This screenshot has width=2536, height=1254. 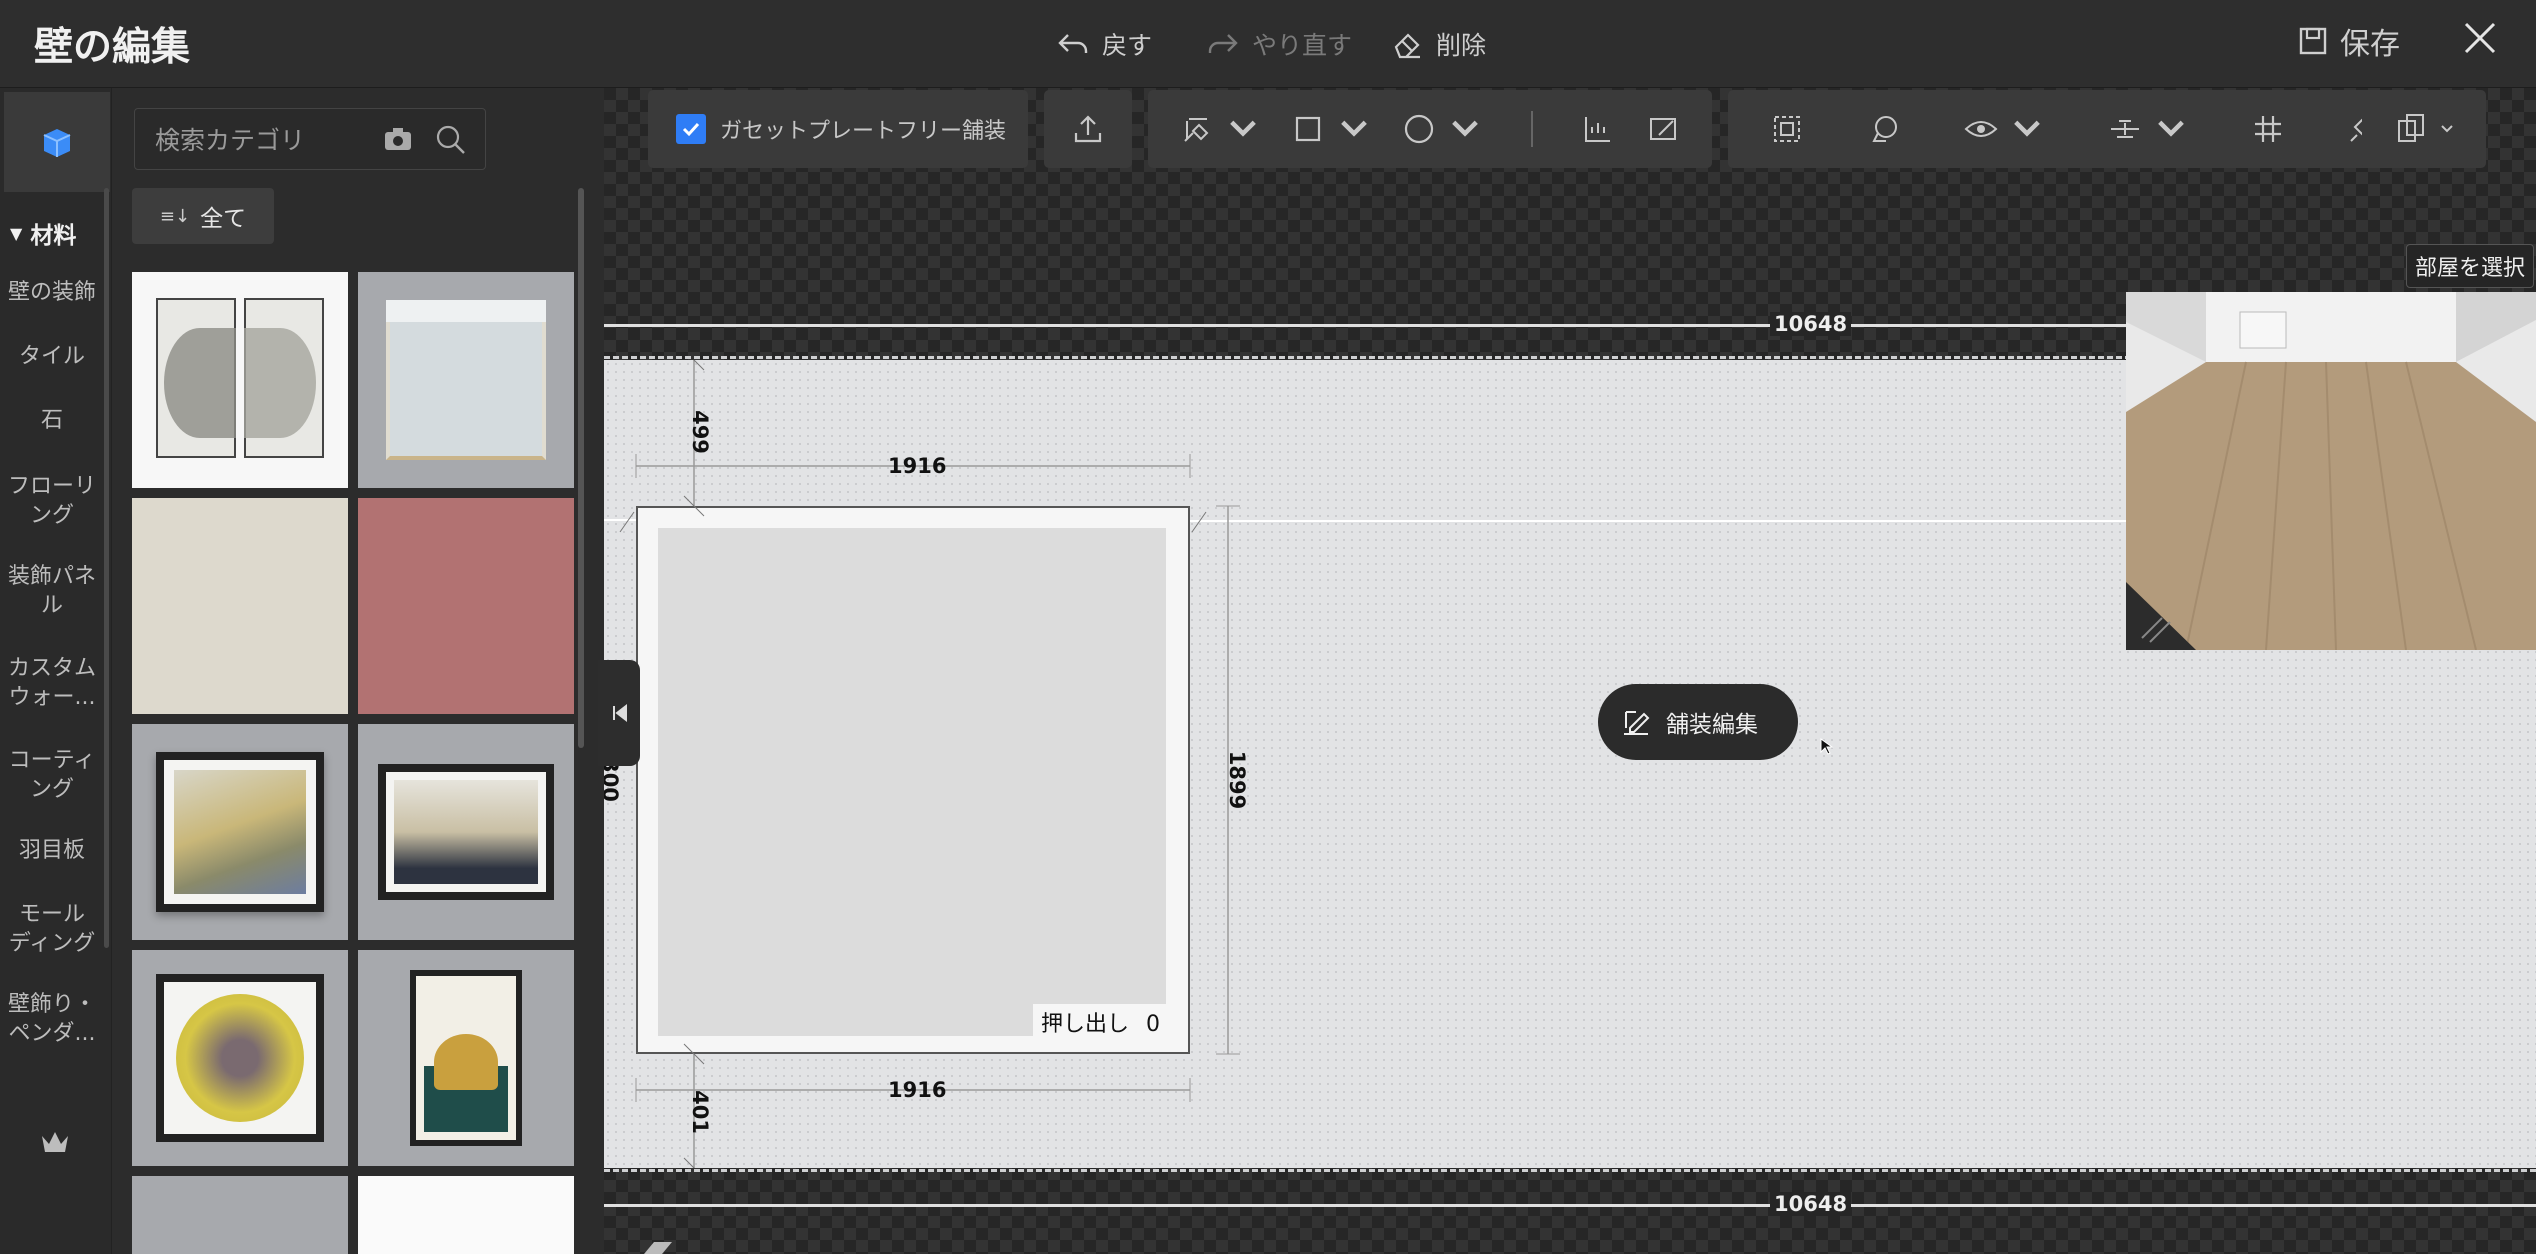 What do you see at coordinates (450, 139) in the screenshot?
I see `search-icon` at bounding box center [450, 139].